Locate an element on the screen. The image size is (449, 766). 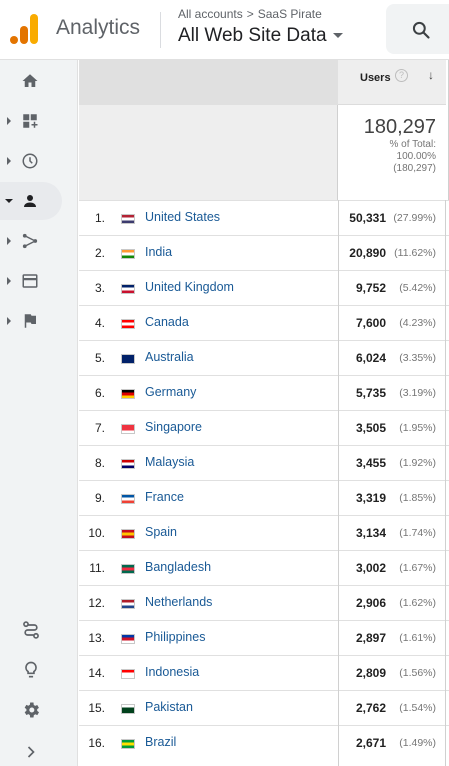
row-rank: 4. is located at coordinates (99, 323).